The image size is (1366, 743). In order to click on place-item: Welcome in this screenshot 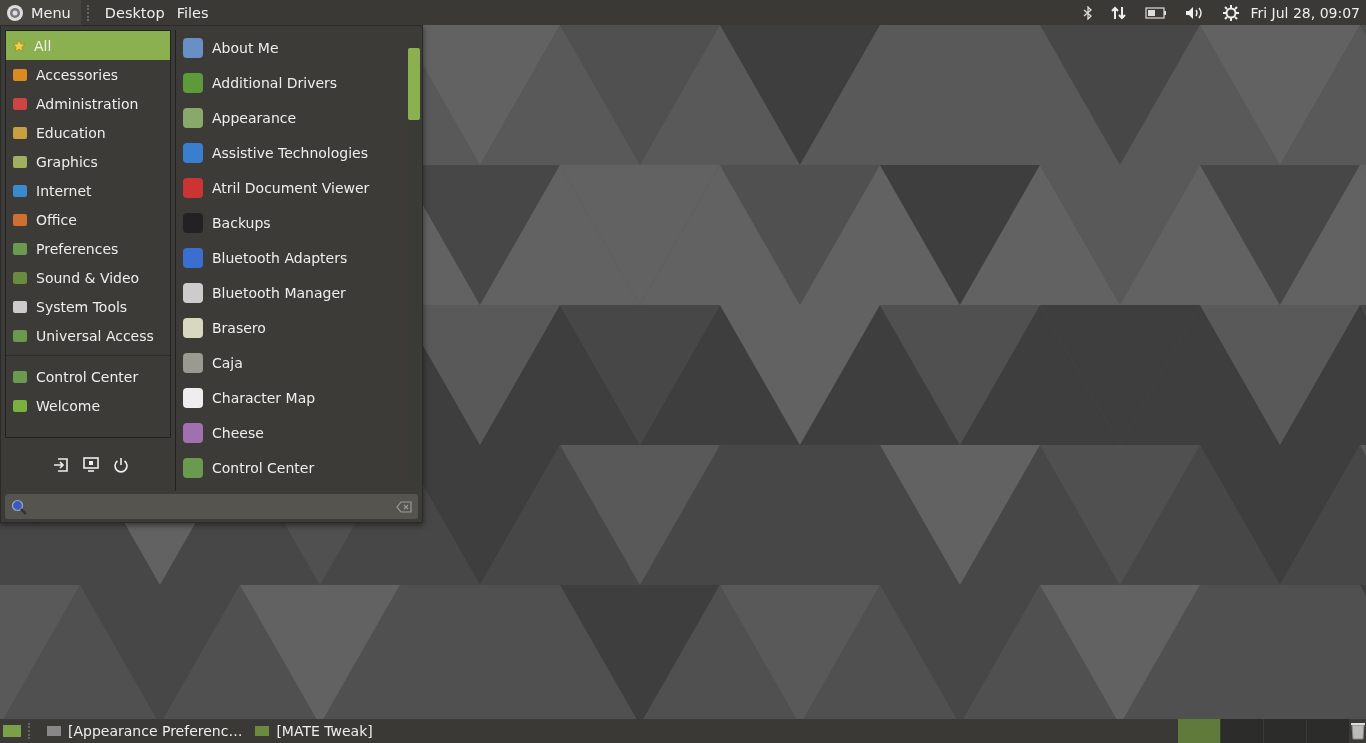, I will do `click(88, 405)`.